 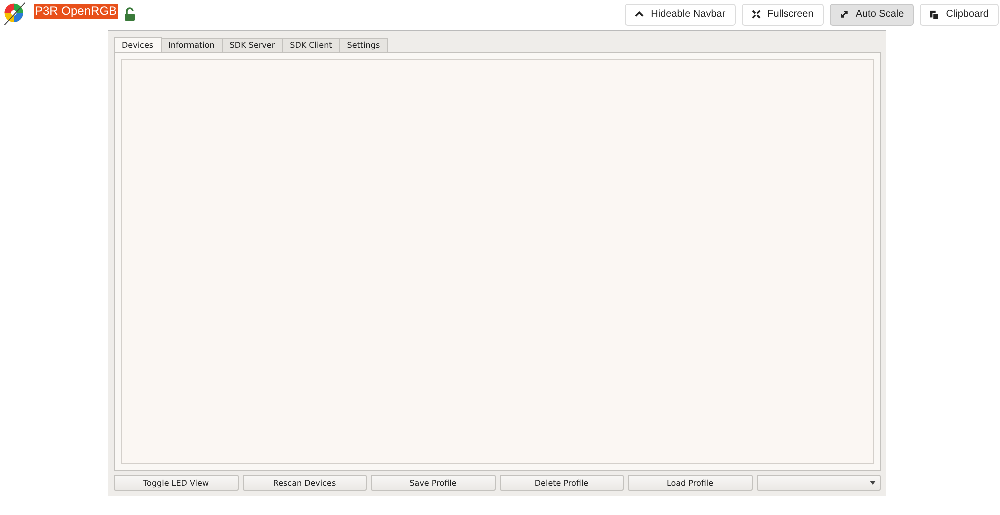 What do you see at coordinates (756, 14) in the screenshot?
I see `fullscreen-icon` at bounding box center [756, 14].